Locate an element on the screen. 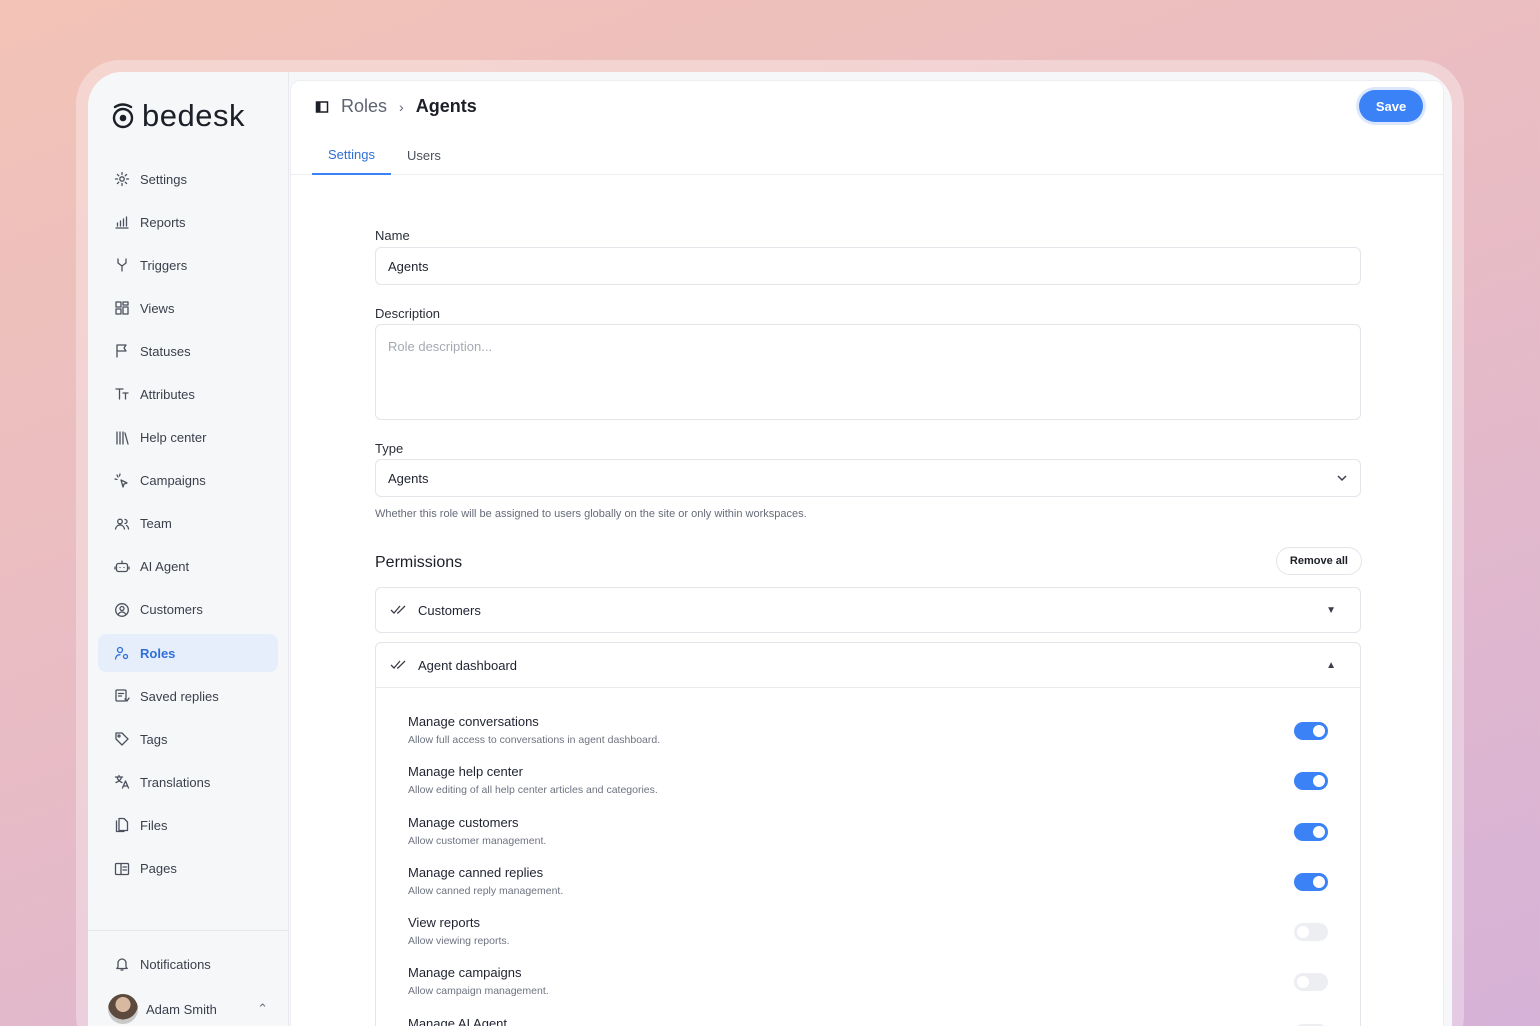  sidebar-item-label: Team is located at coordinates (156, 524).